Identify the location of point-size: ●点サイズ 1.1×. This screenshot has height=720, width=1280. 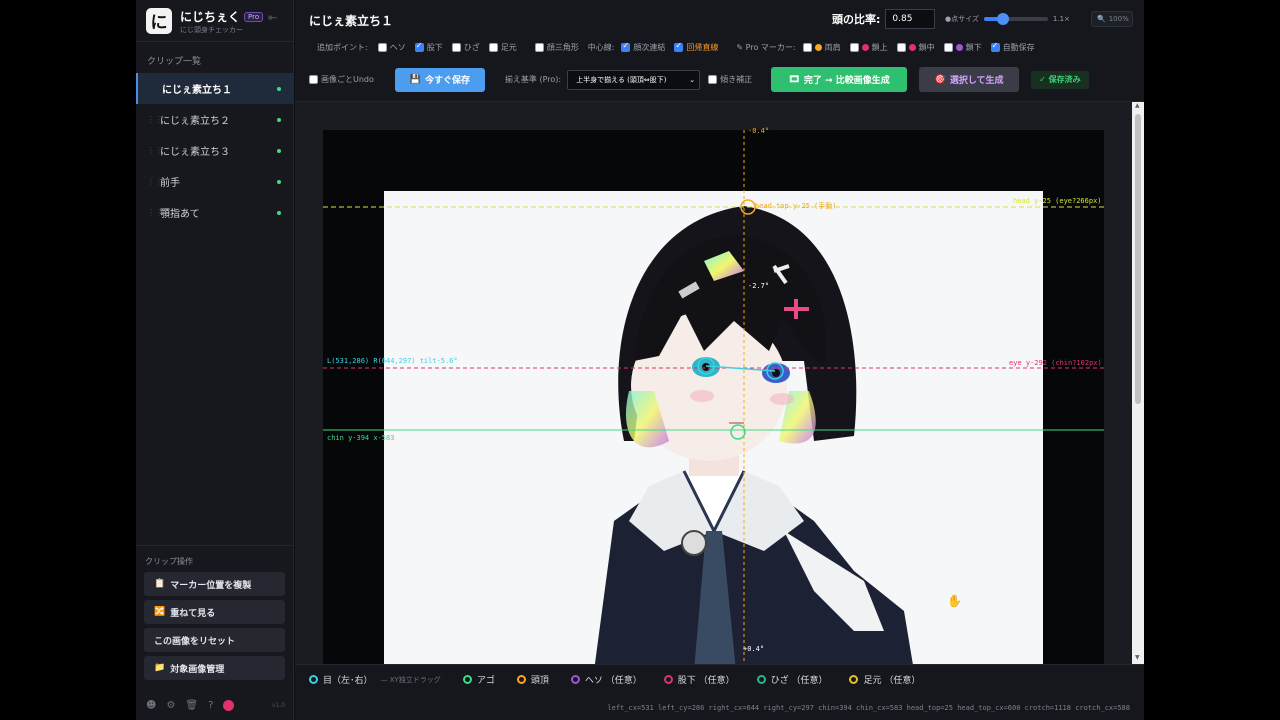
(1007, 19).